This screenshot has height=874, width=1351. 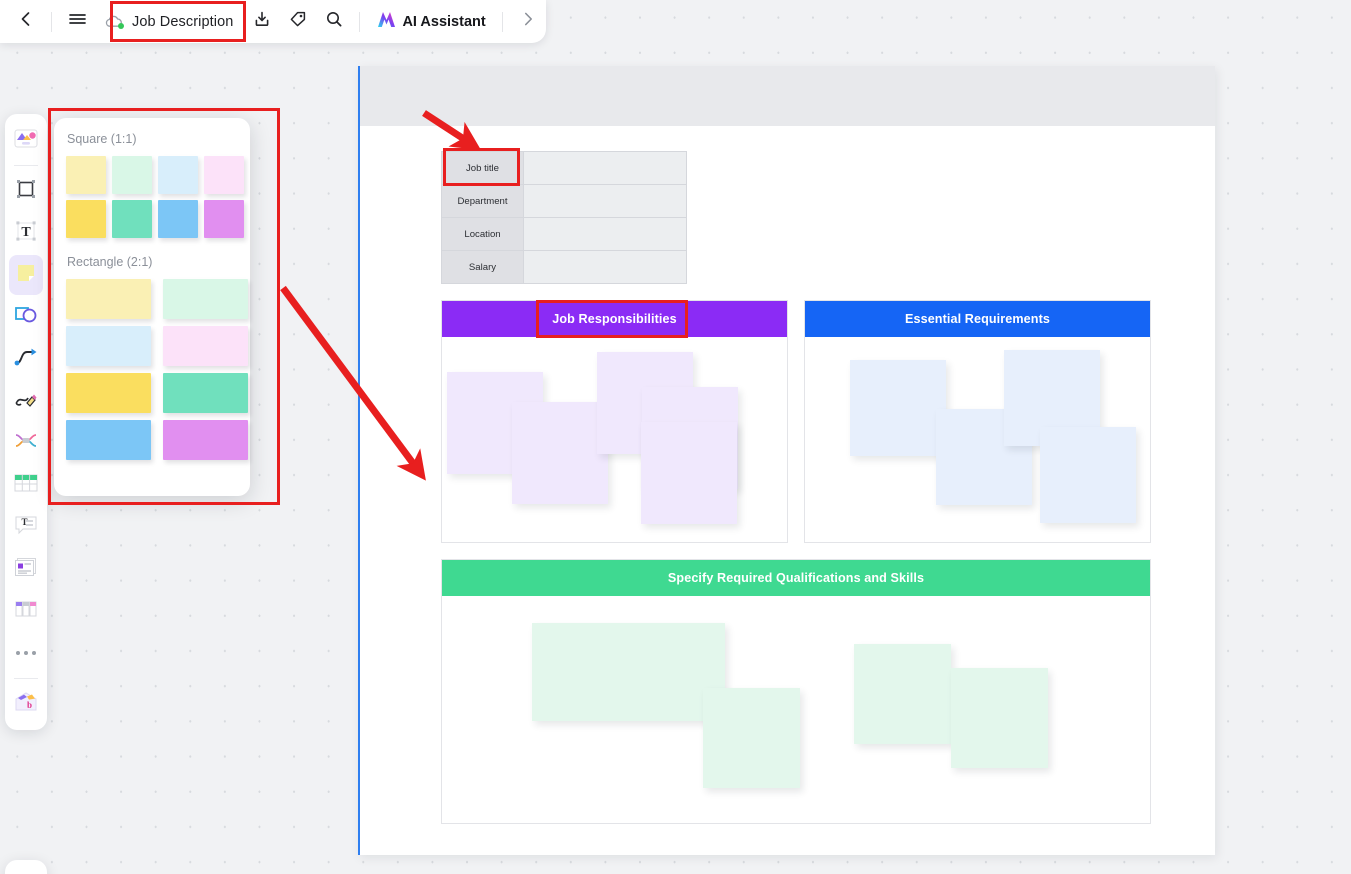 I want to click on table-cell-label-job-title: Job title, so click(x=482, y=168).